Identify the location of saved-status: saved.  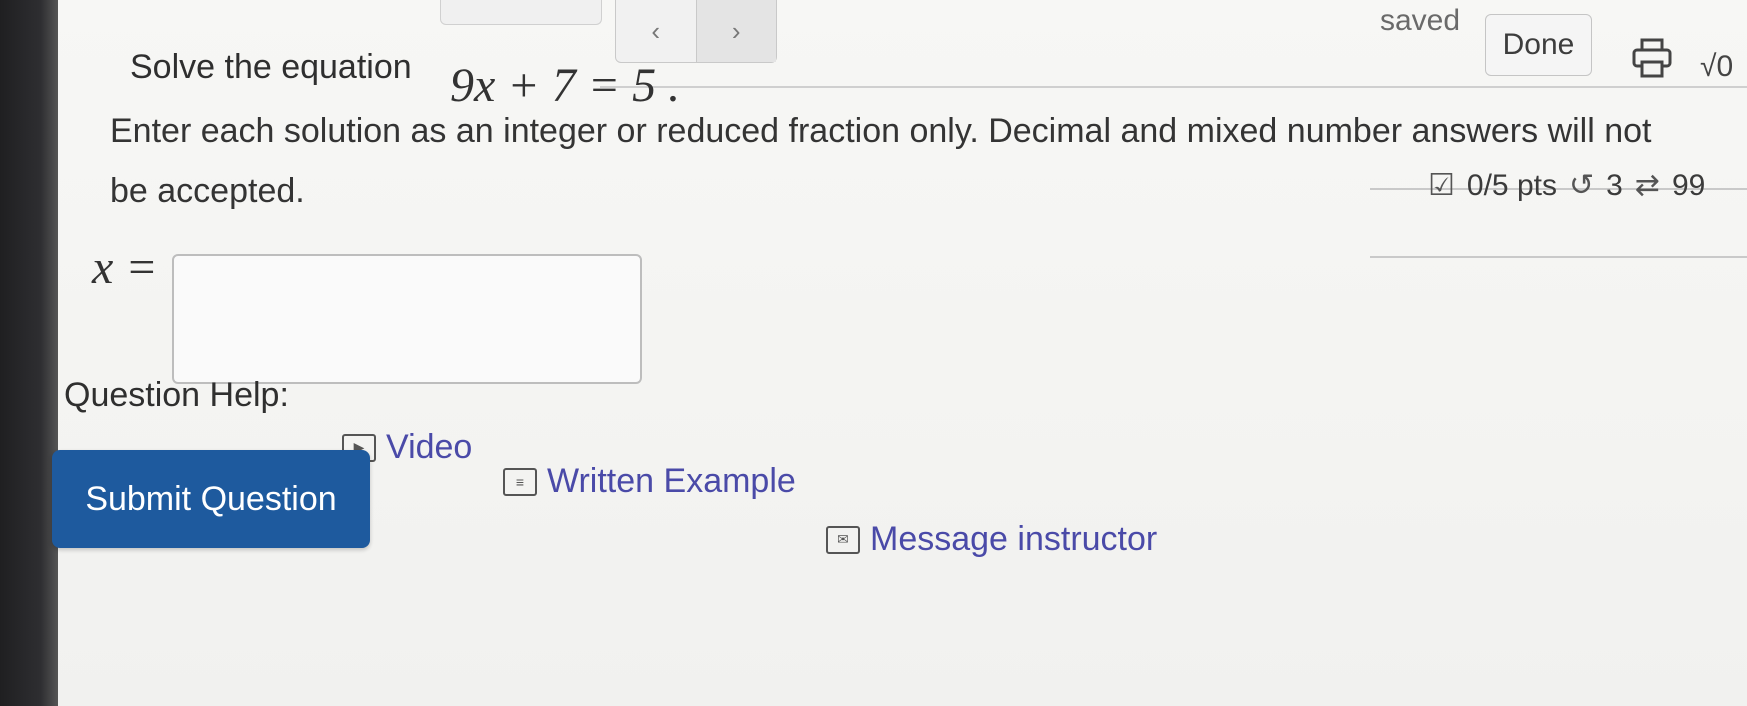
(1420, 20).